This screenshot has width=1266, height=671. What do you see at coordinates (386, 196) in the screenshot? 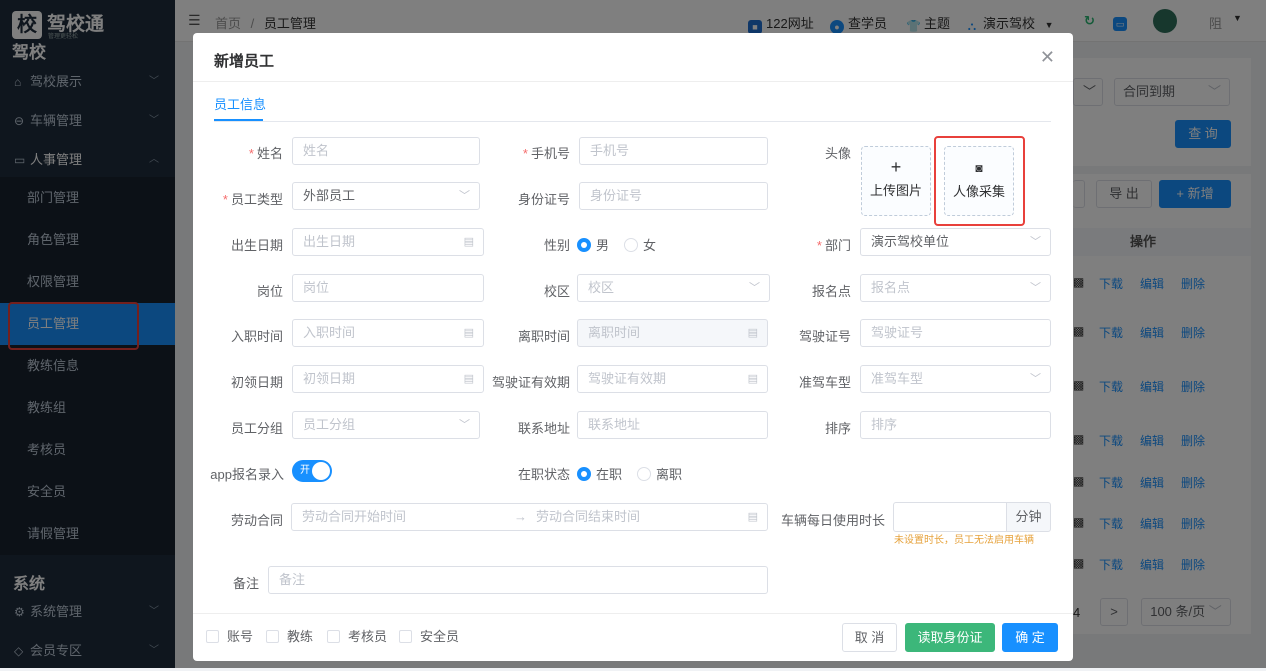
I see `staff-type-select: 外部员工 ﹀` at bounding box center [386, 196].